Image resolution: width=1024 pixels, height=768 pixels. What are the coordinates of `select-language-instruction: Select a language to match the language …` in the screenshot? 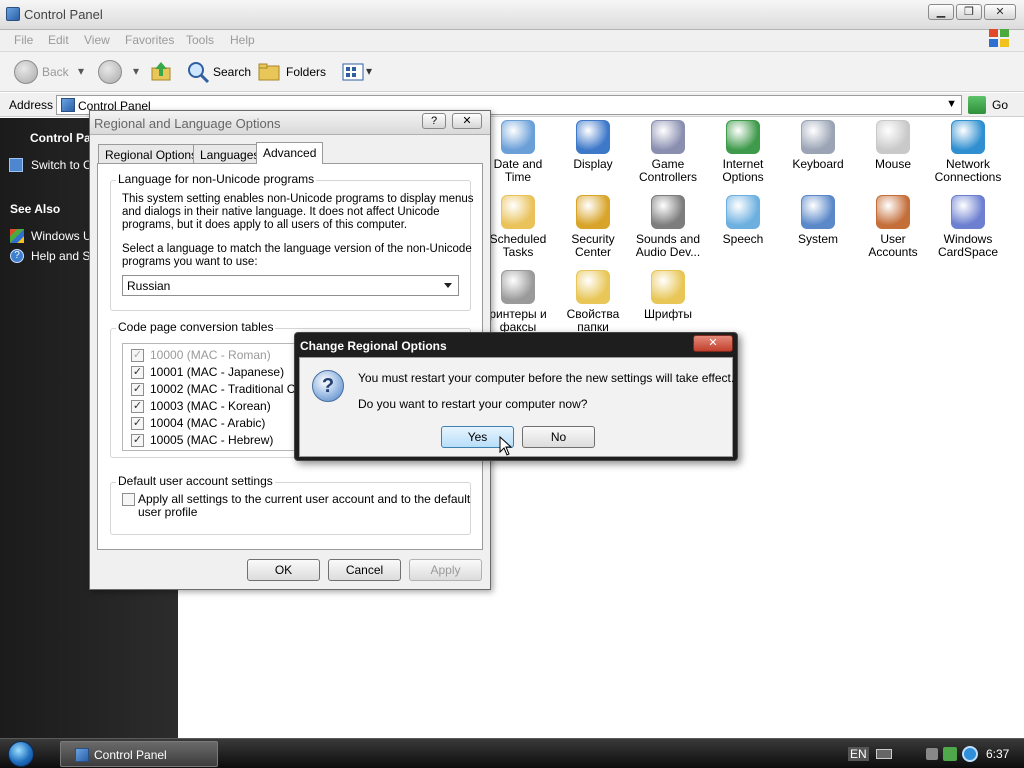 It's located at (297, 255).